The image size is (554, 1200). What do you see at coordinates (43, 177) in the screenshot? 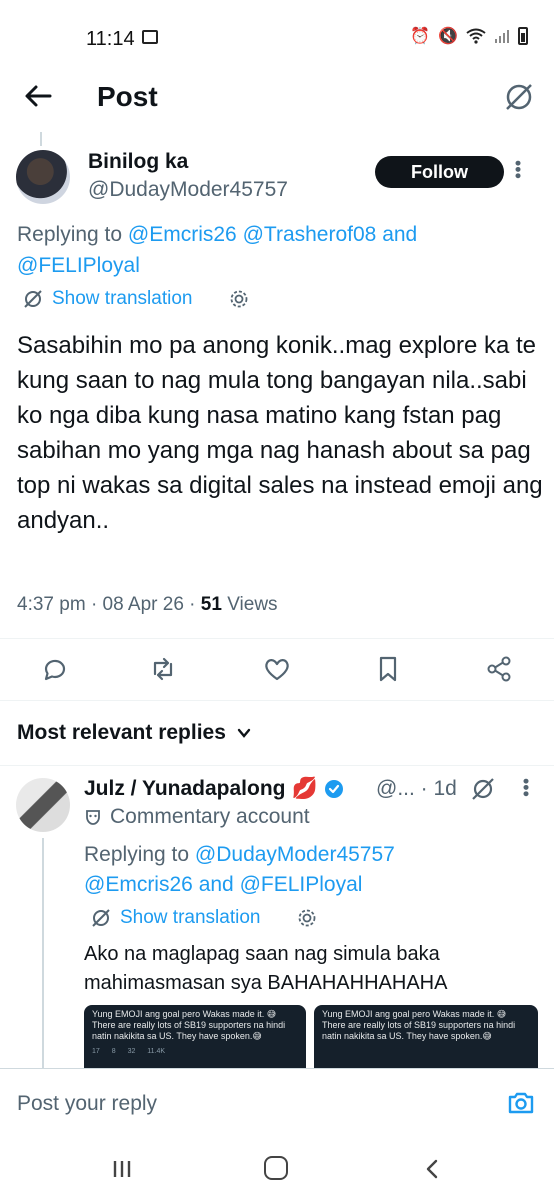
I see `avatar` at bounding box center [43, 177].